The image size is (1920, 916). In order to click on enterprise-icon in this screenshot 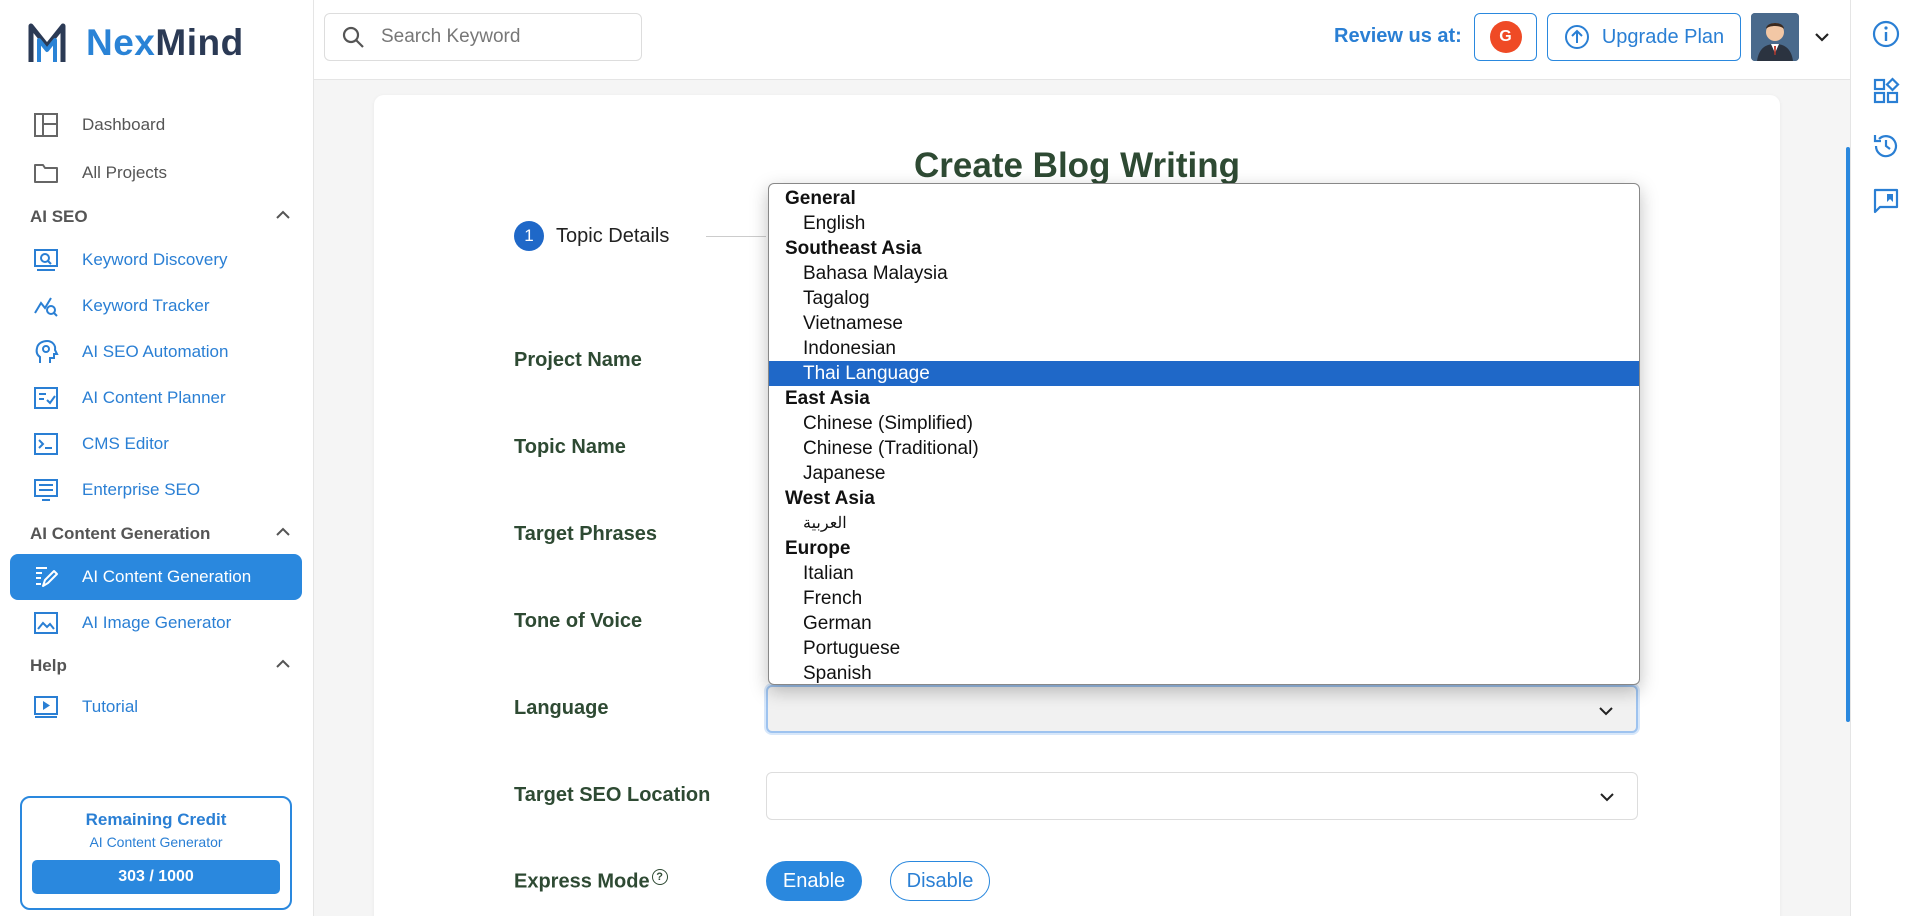, I will do `click(46, 490)`.